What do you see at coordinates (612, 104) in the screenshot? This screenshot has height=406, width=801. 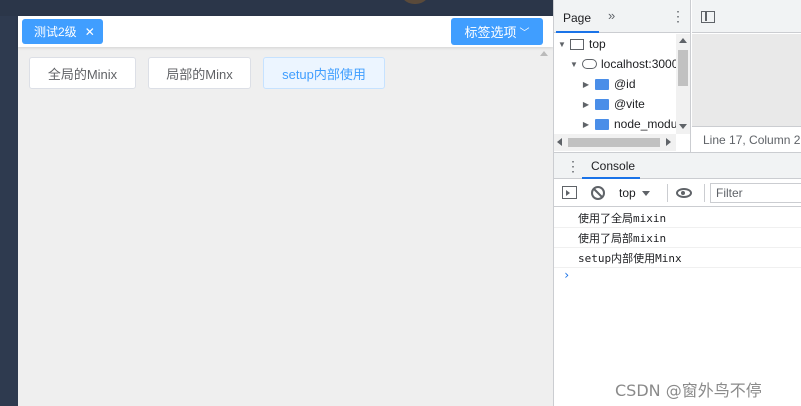 I see `tree-item-vite: ▶ @vite` at bounding box center [612, 104].